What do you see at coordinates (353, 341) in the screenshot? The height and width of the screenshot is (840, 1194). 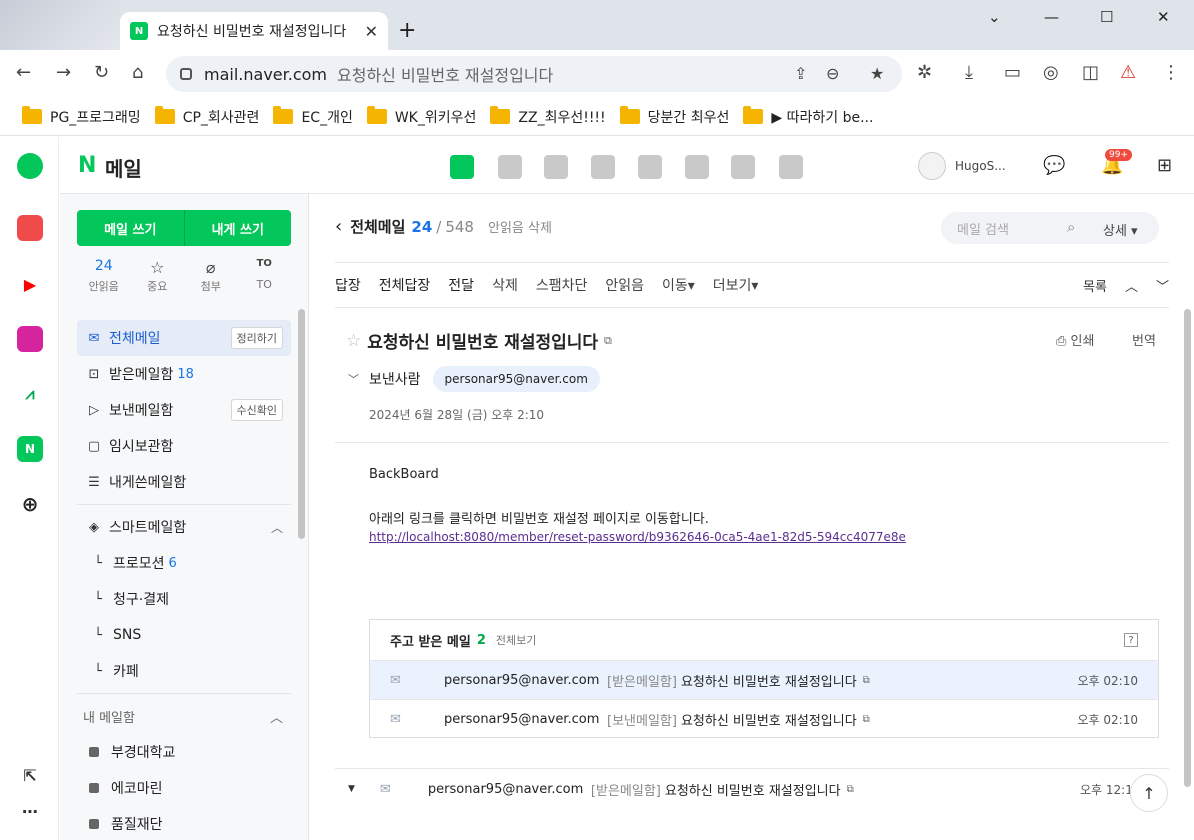 I see `star-icon: ☆` at bounding box center [353, 341].